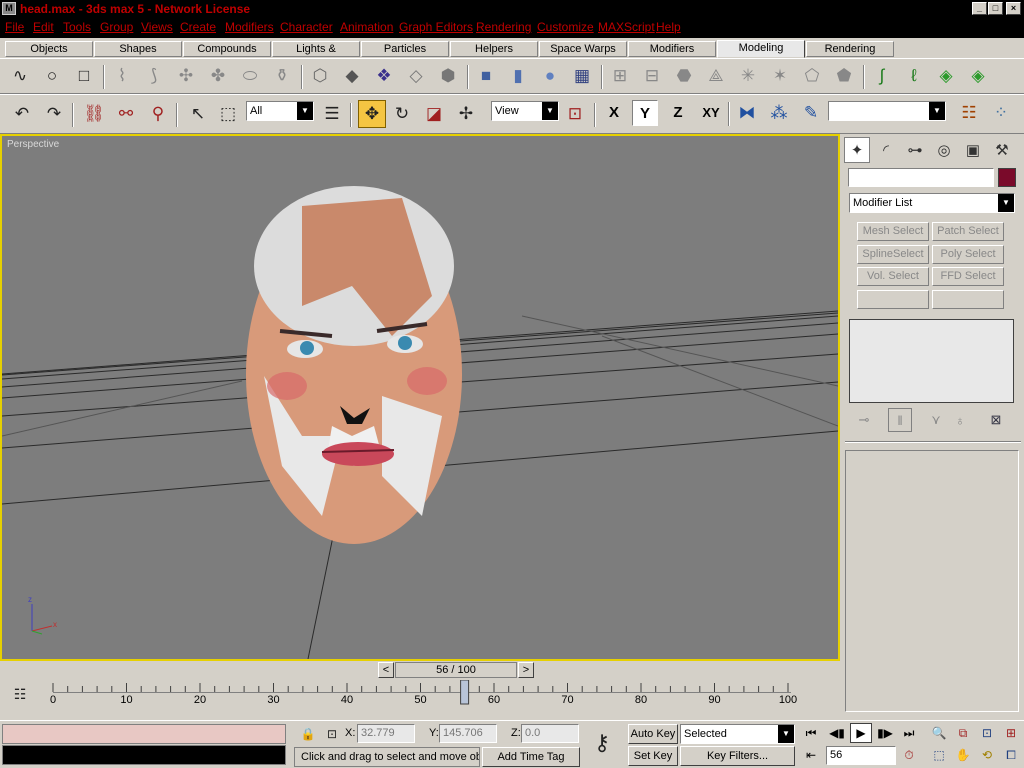  Describe the element at coordinates (1013, 8) in the screenshot. I see `close-button: ×` at that location.